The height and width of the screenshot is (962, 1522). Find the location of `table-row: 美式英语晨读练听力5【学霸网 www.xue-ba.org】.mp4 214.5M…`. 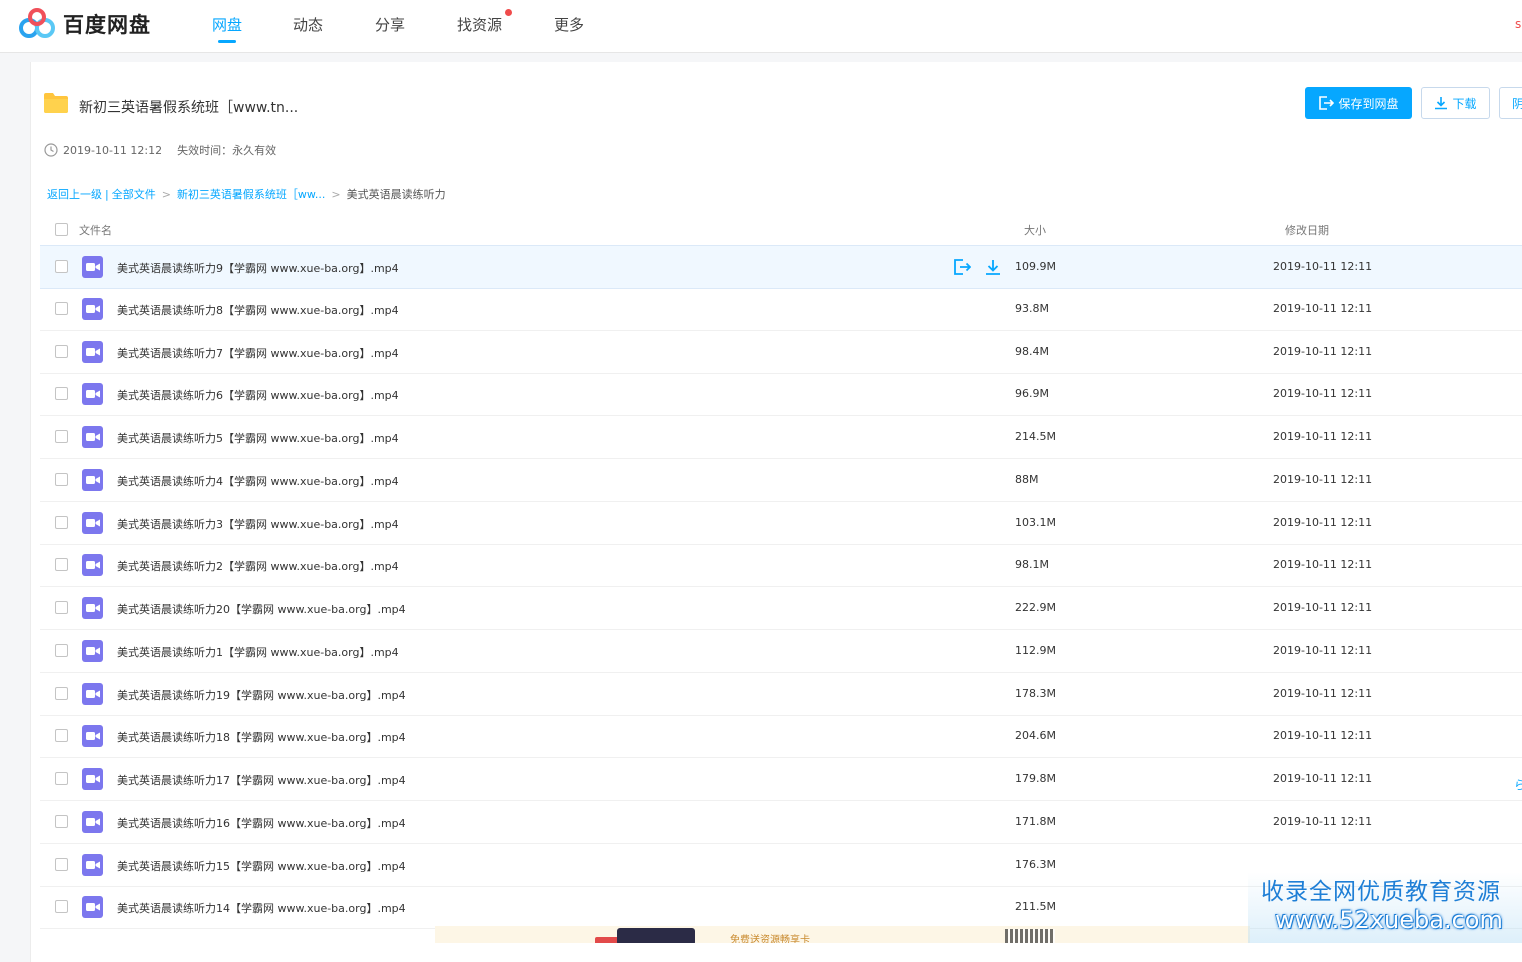

table-row: 美式英语晨读练听力5【学霸网 www.xue-ba.org】.mp4 214.5M… is located at coordinates (781, 437).